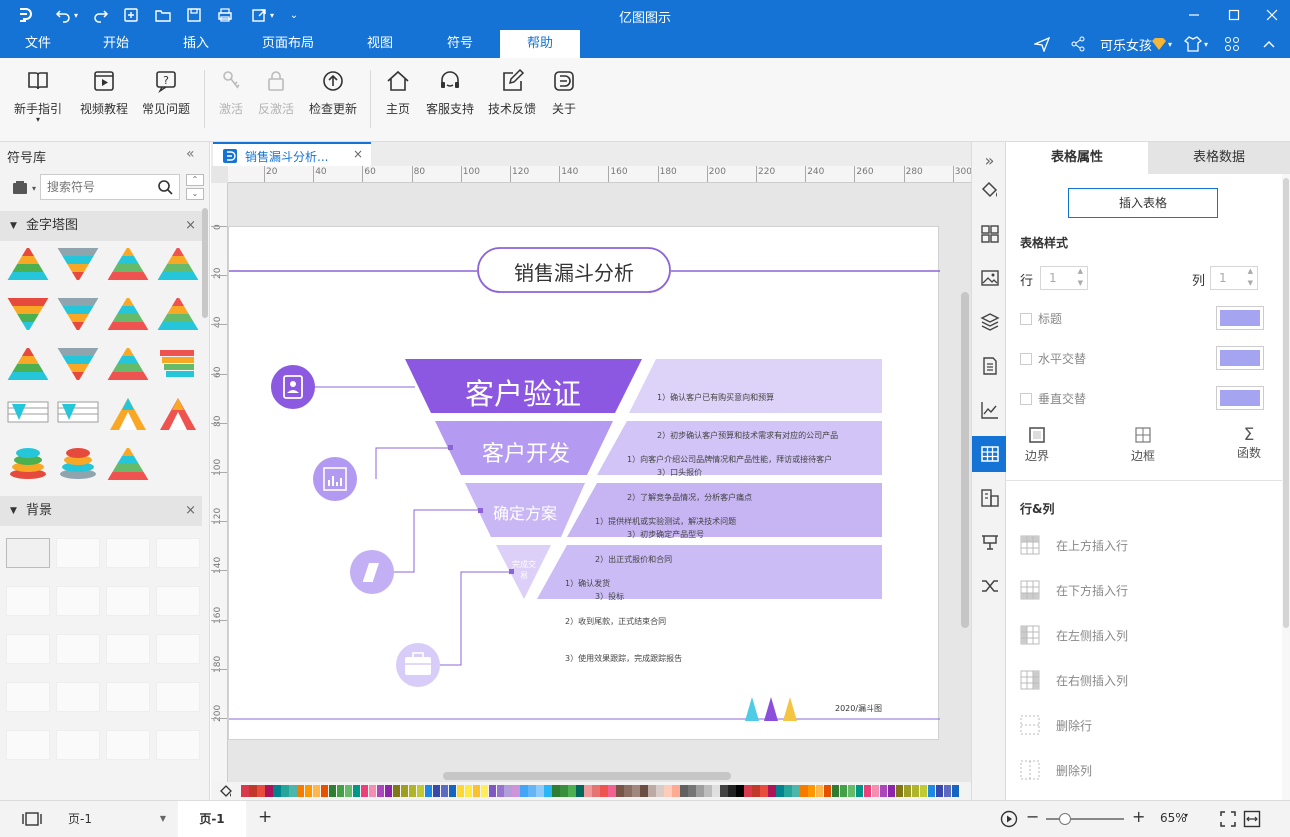  Describe the element at coordinates (989, 278) in the screenshot. I see `image-icon` at that location.